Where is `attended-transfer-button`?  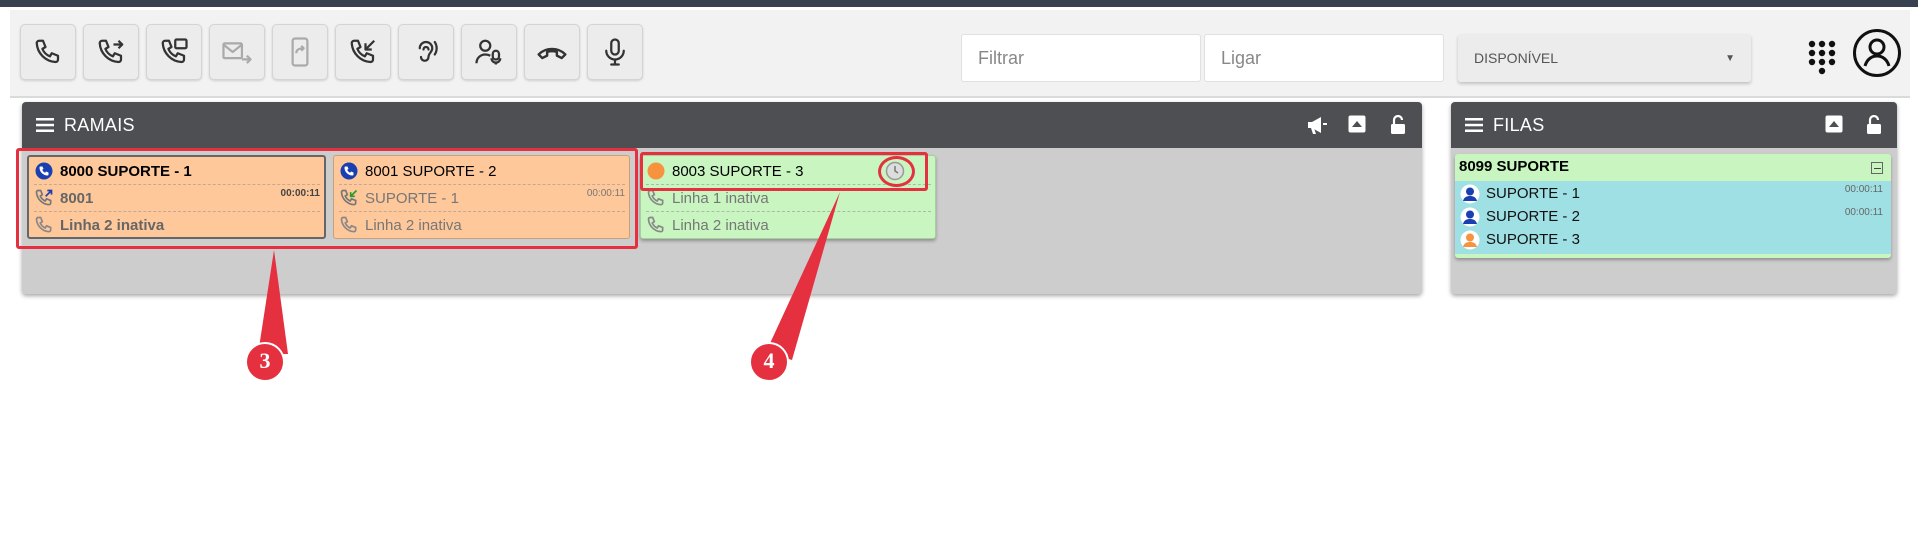
attended-transfer-button is located at coordinates (174, 52).